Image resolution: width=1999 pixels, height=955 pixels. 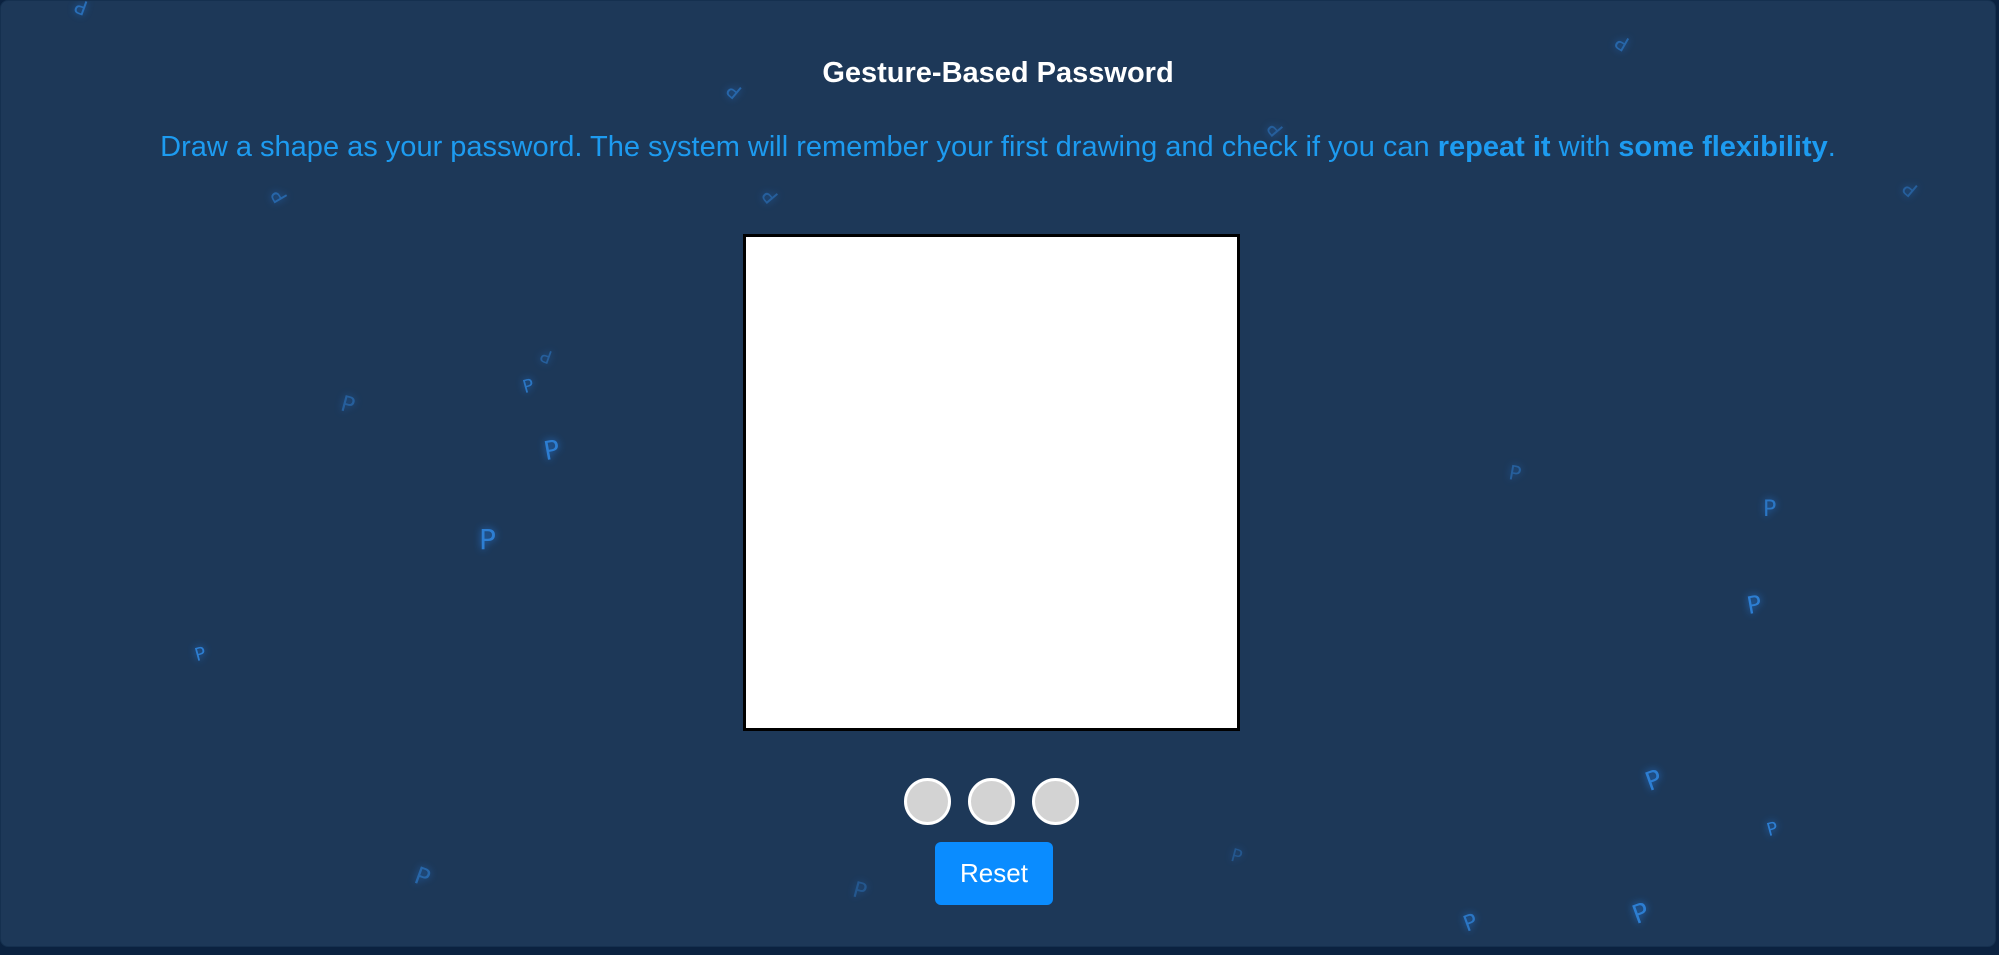 I want to click on page-title: Gesture-Based Password, so click(x=998, y=73).